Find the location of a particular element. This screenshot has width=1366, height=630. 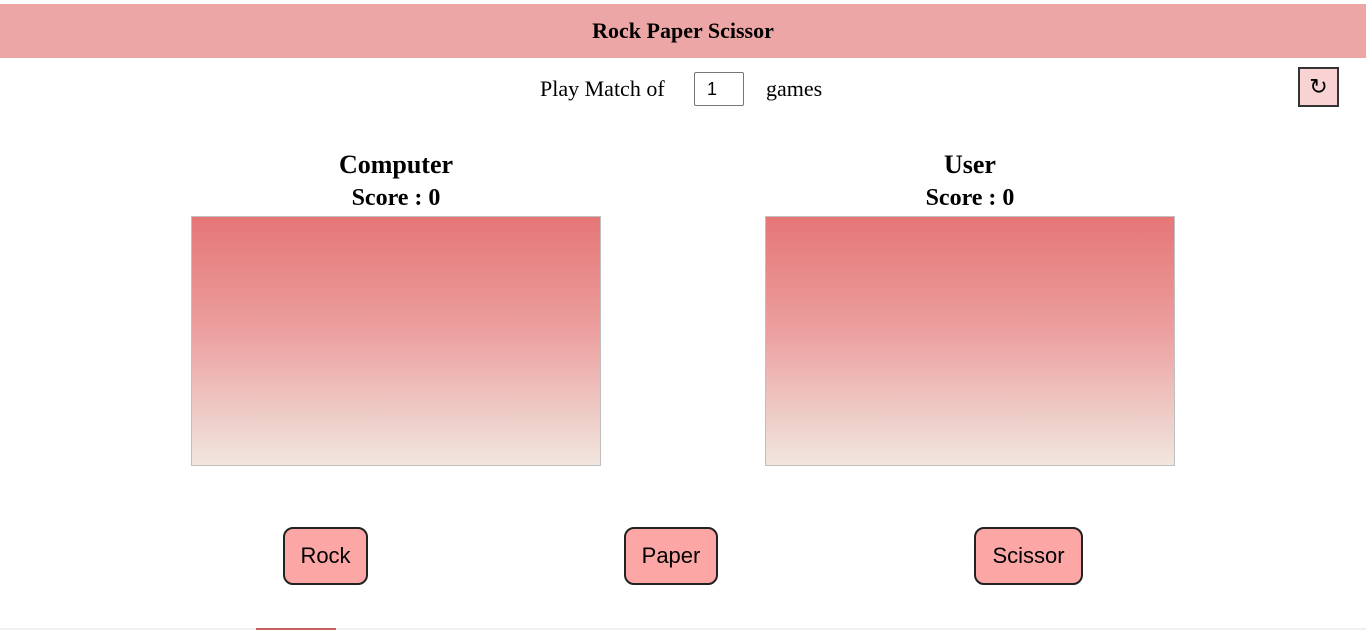

app-header: Rock Paper Scissor is located at coordinates (683, 31).